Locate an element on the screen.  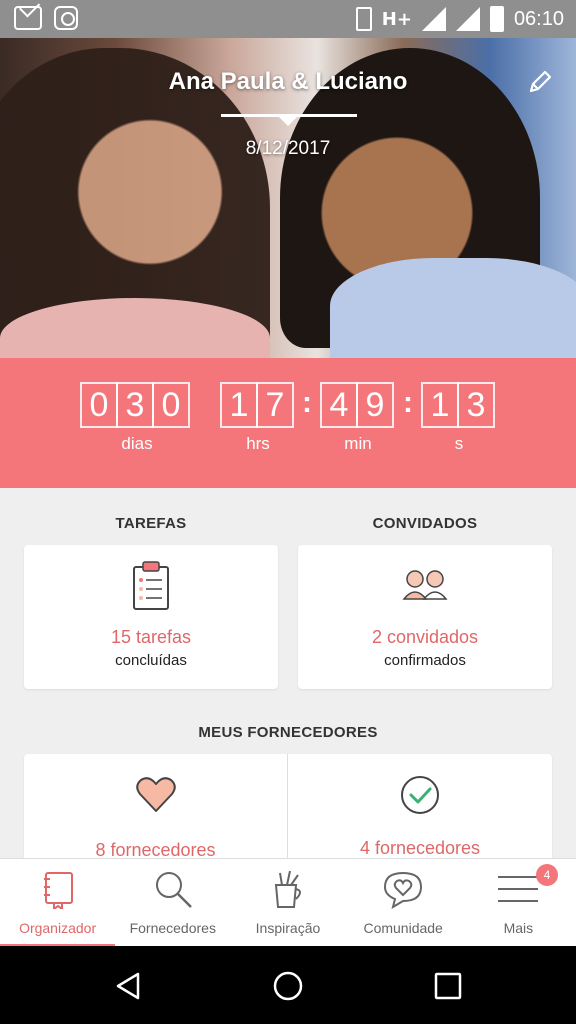
nav-more: 4 Mais is located at coordinates (518, 903).